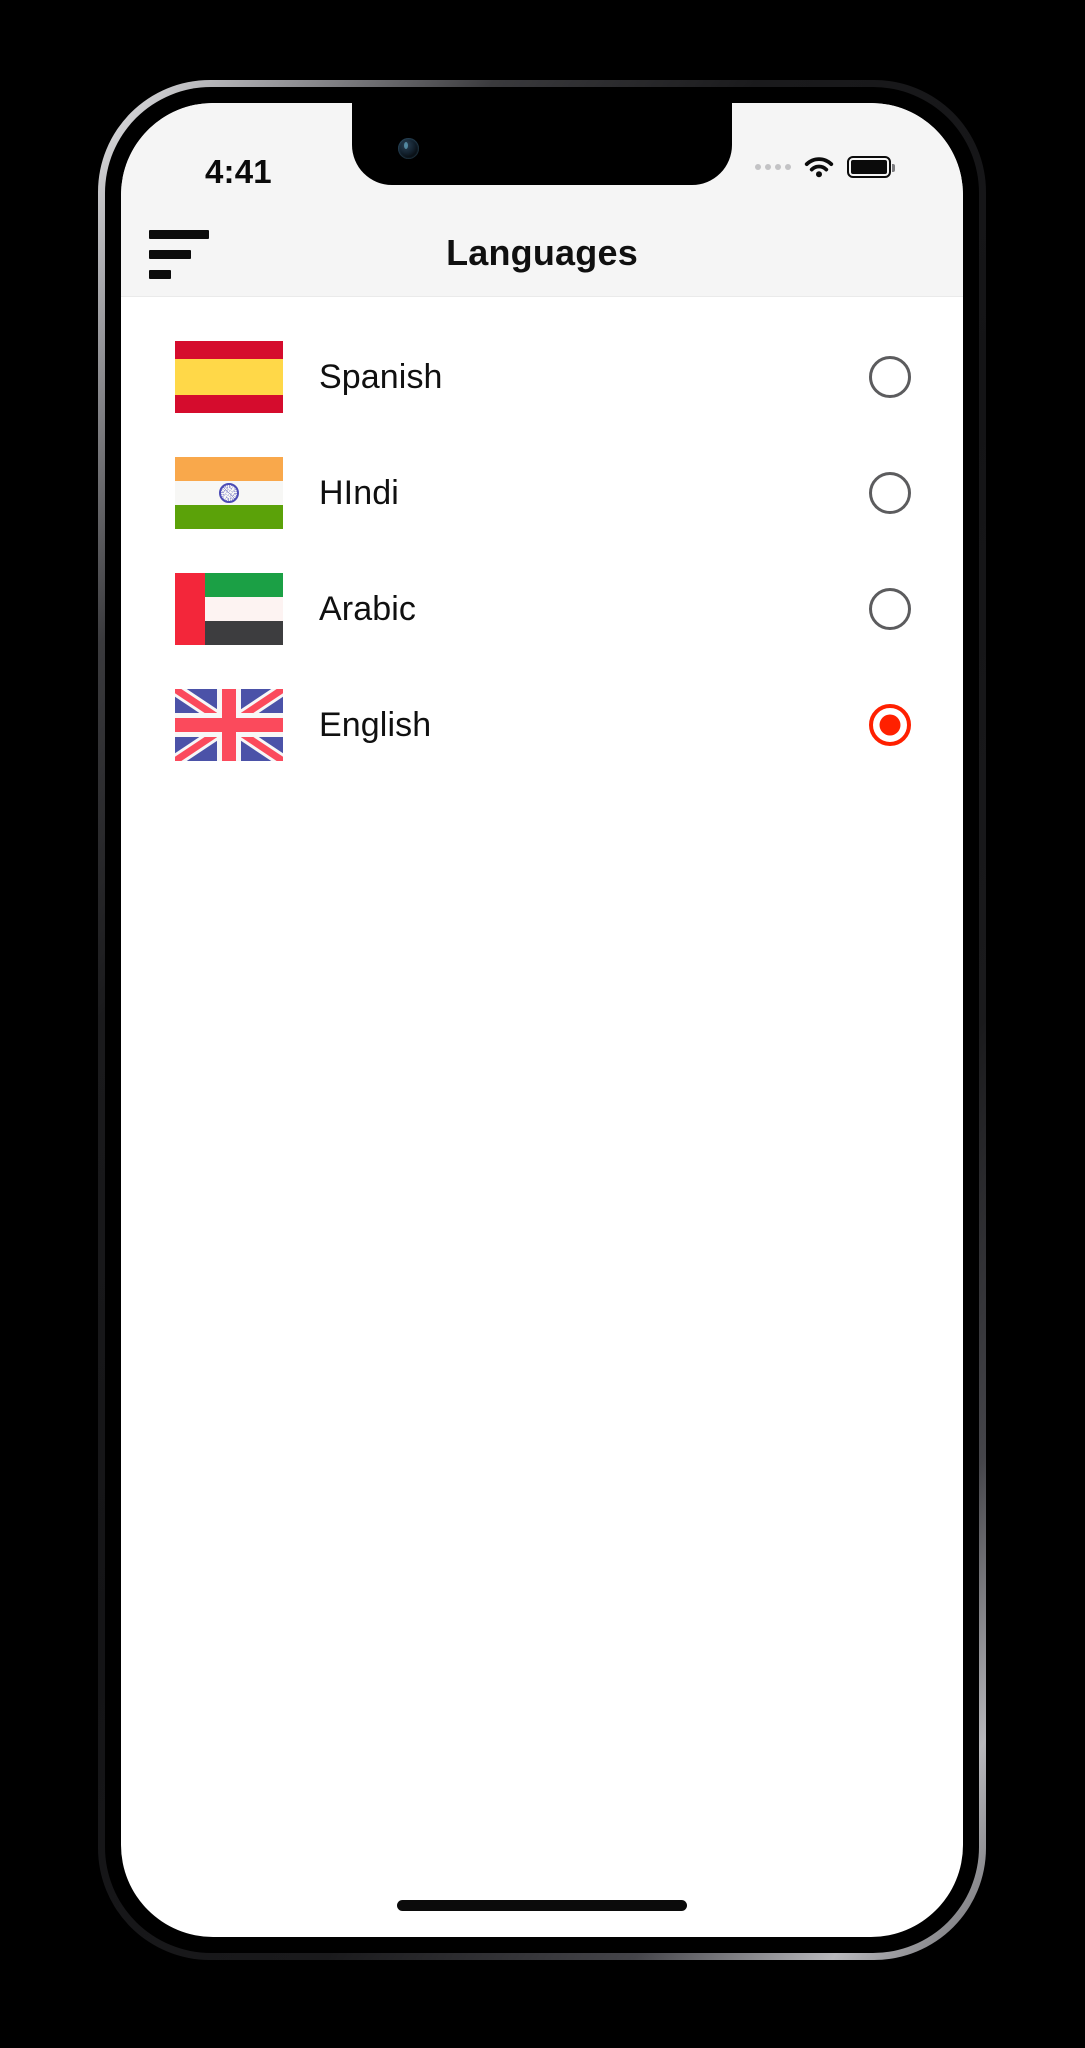 Image resolution: width=1085 pixels, height=2048 pixels. I want to click on list-item-arabic: Arabic, so click(542, 609).